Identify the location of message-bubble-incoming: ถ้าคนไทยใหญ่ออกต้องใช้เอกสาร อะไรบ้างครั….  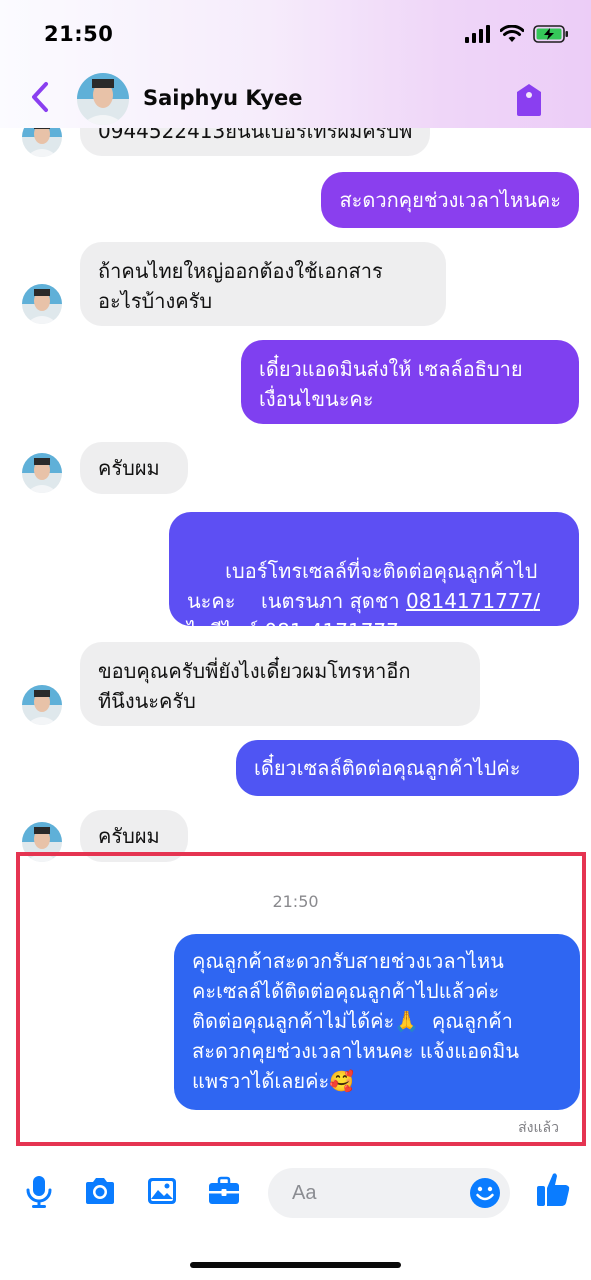
(263, 284).